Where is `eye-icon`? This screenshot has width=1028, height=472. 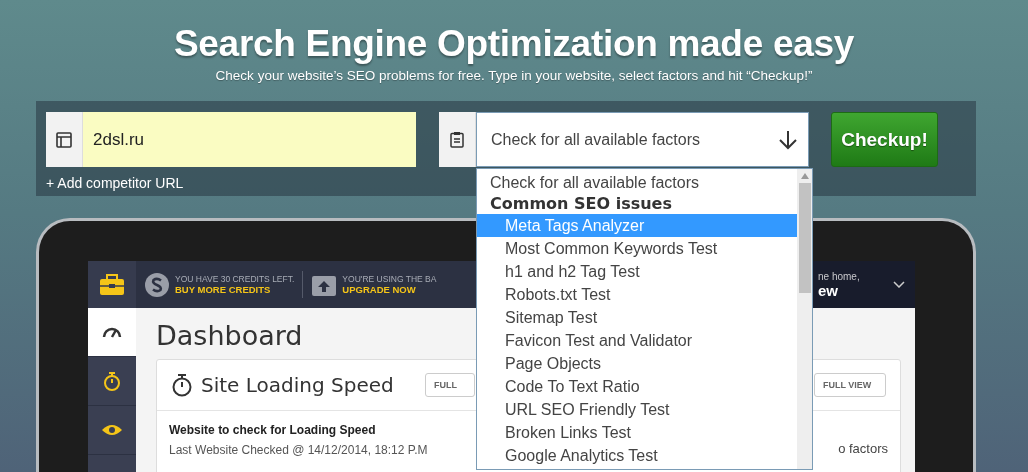
eye-icon is located at coordinates (112, 430).